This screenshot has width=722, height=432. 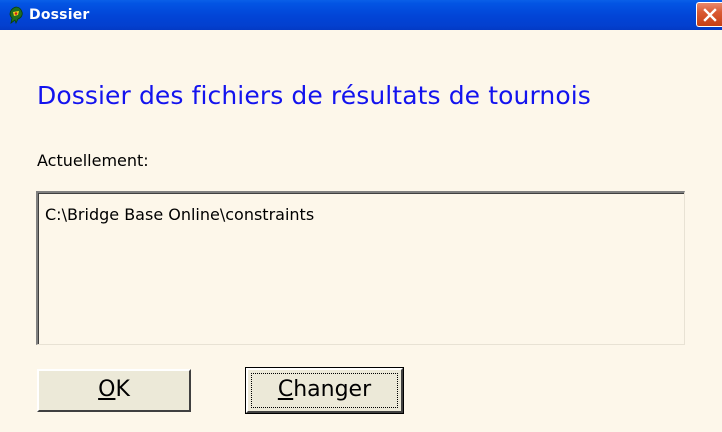 I want to click on window-title: Dossier, so click(x=59, y=15).